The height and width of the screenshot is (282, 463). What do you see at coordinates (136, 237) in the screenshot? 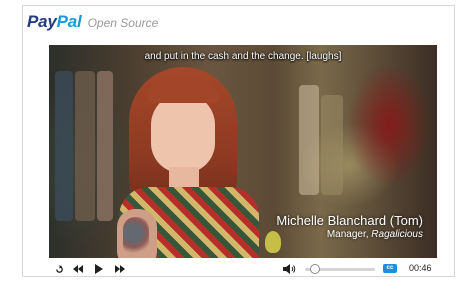
I see `tattoo` at bounding box center [136, 237].